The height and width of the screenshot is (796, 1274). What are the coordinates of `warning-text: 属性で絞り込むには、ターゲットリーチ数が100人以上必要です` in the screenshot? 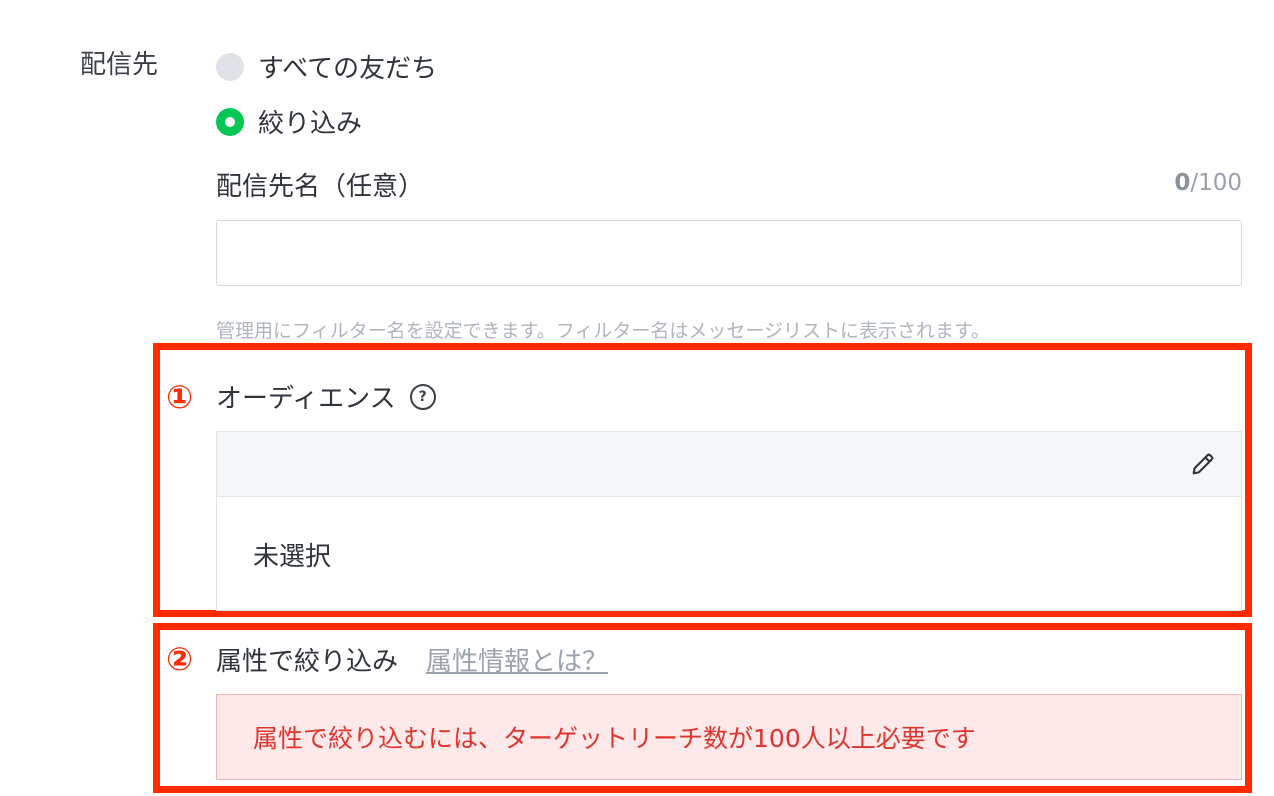 It's located at (614, 738).